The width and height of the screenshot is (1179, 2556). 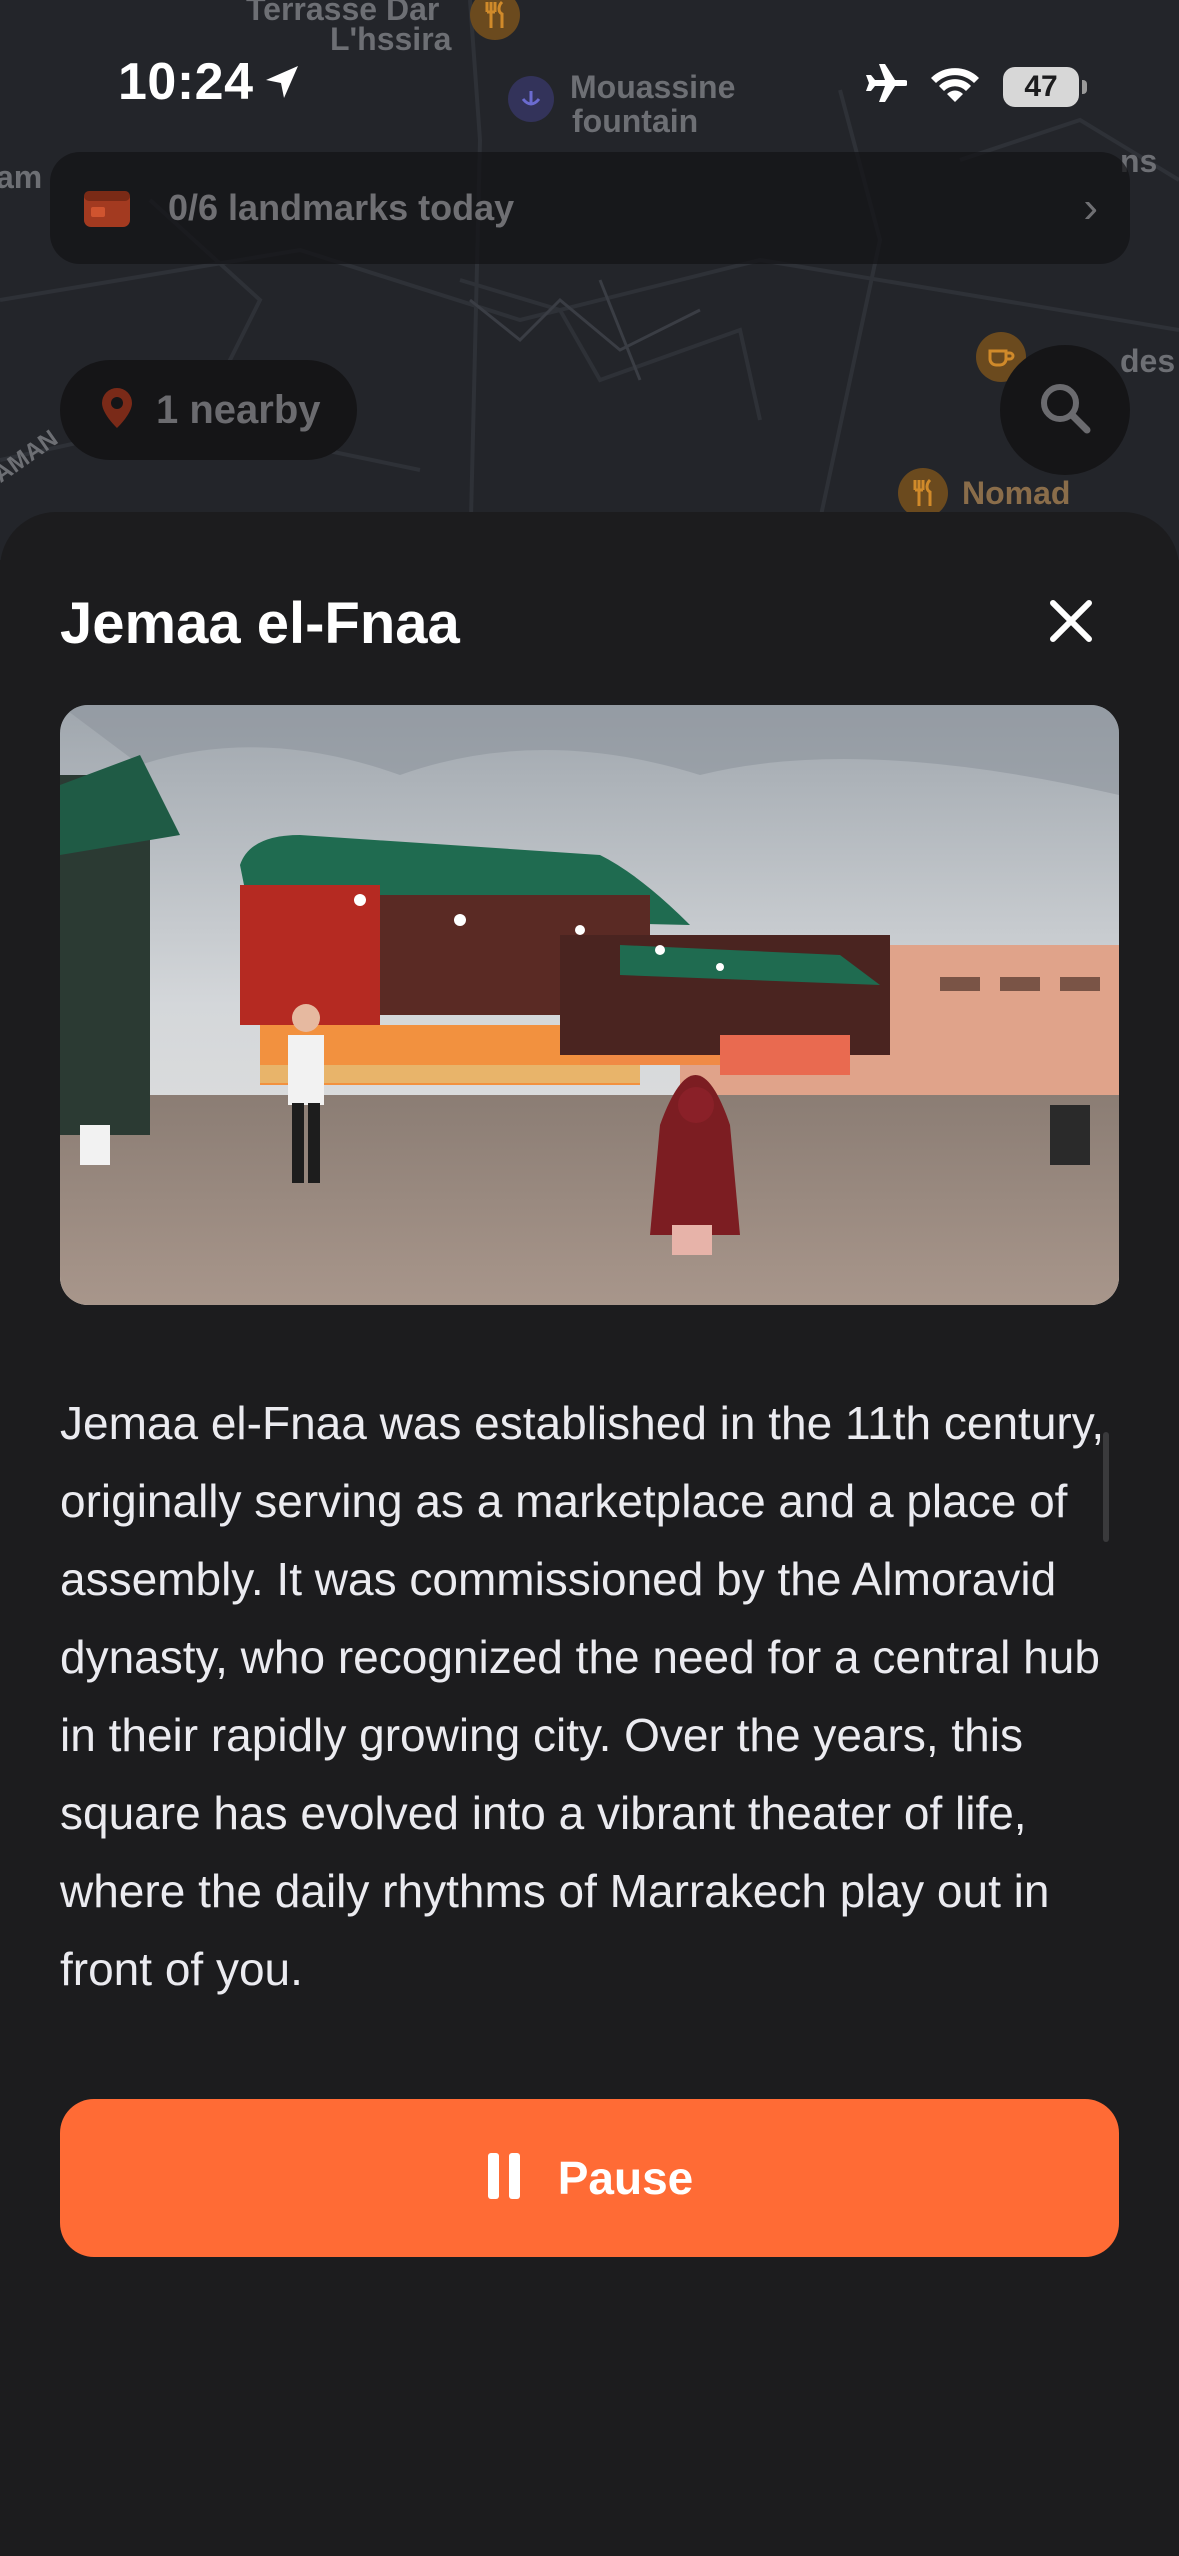 What do you see at coordinates (1148, 361) in the screenshot?
I see `map-label: des` at bounding box center [1148, 361].